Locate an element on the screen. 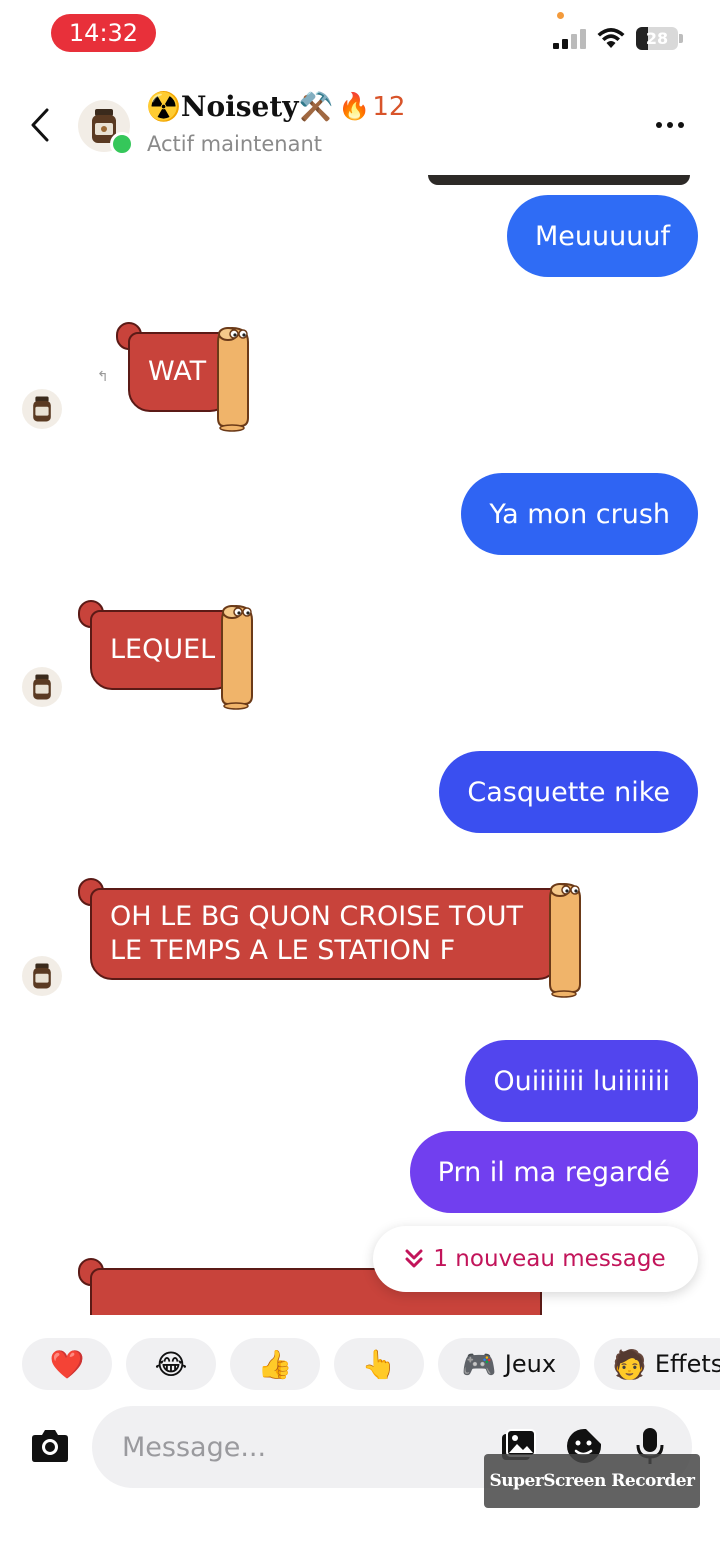 The height and width of the screenshot is (1558, 720). laughing-icon: 😂 is located at coordinates (171, 1364).